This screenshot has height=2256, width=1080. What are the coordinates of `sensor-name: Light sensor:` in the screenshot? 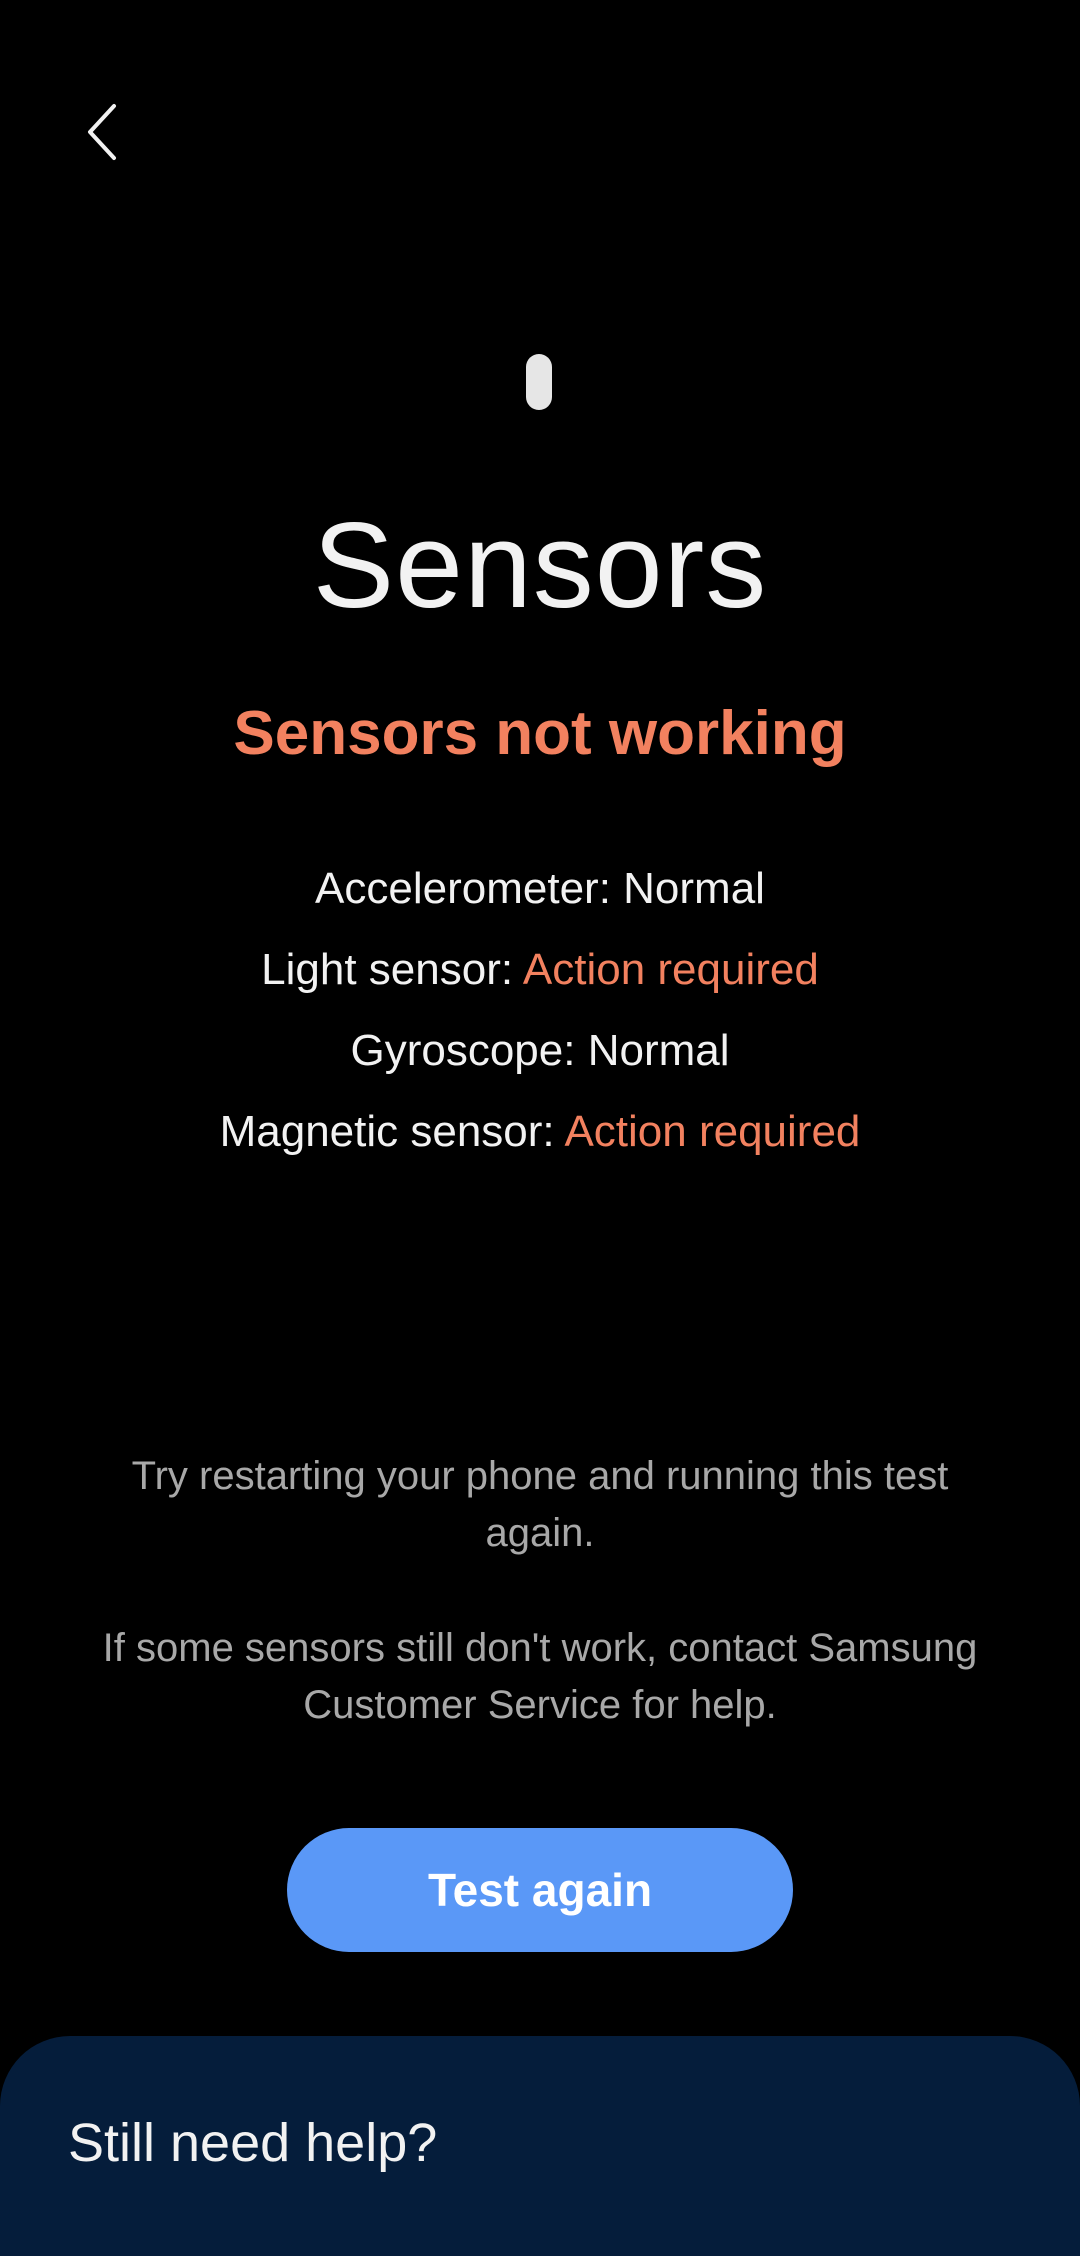 It's located at (387, 969).